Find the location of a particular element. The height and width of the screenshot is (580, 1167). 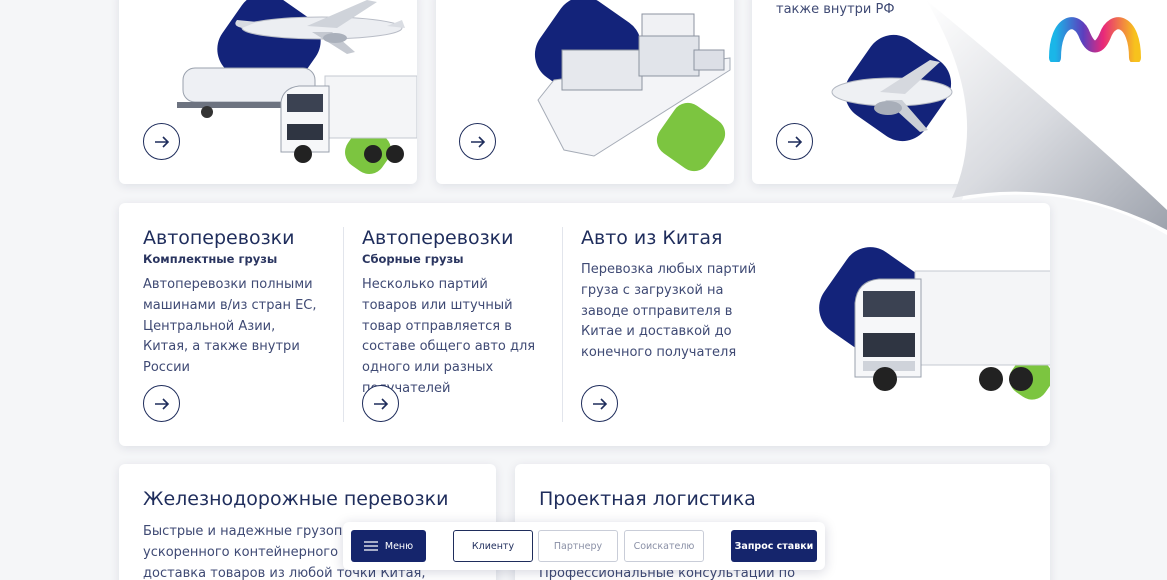

auto-china-title: Авто из Китая is located at coordinates (651, 238).